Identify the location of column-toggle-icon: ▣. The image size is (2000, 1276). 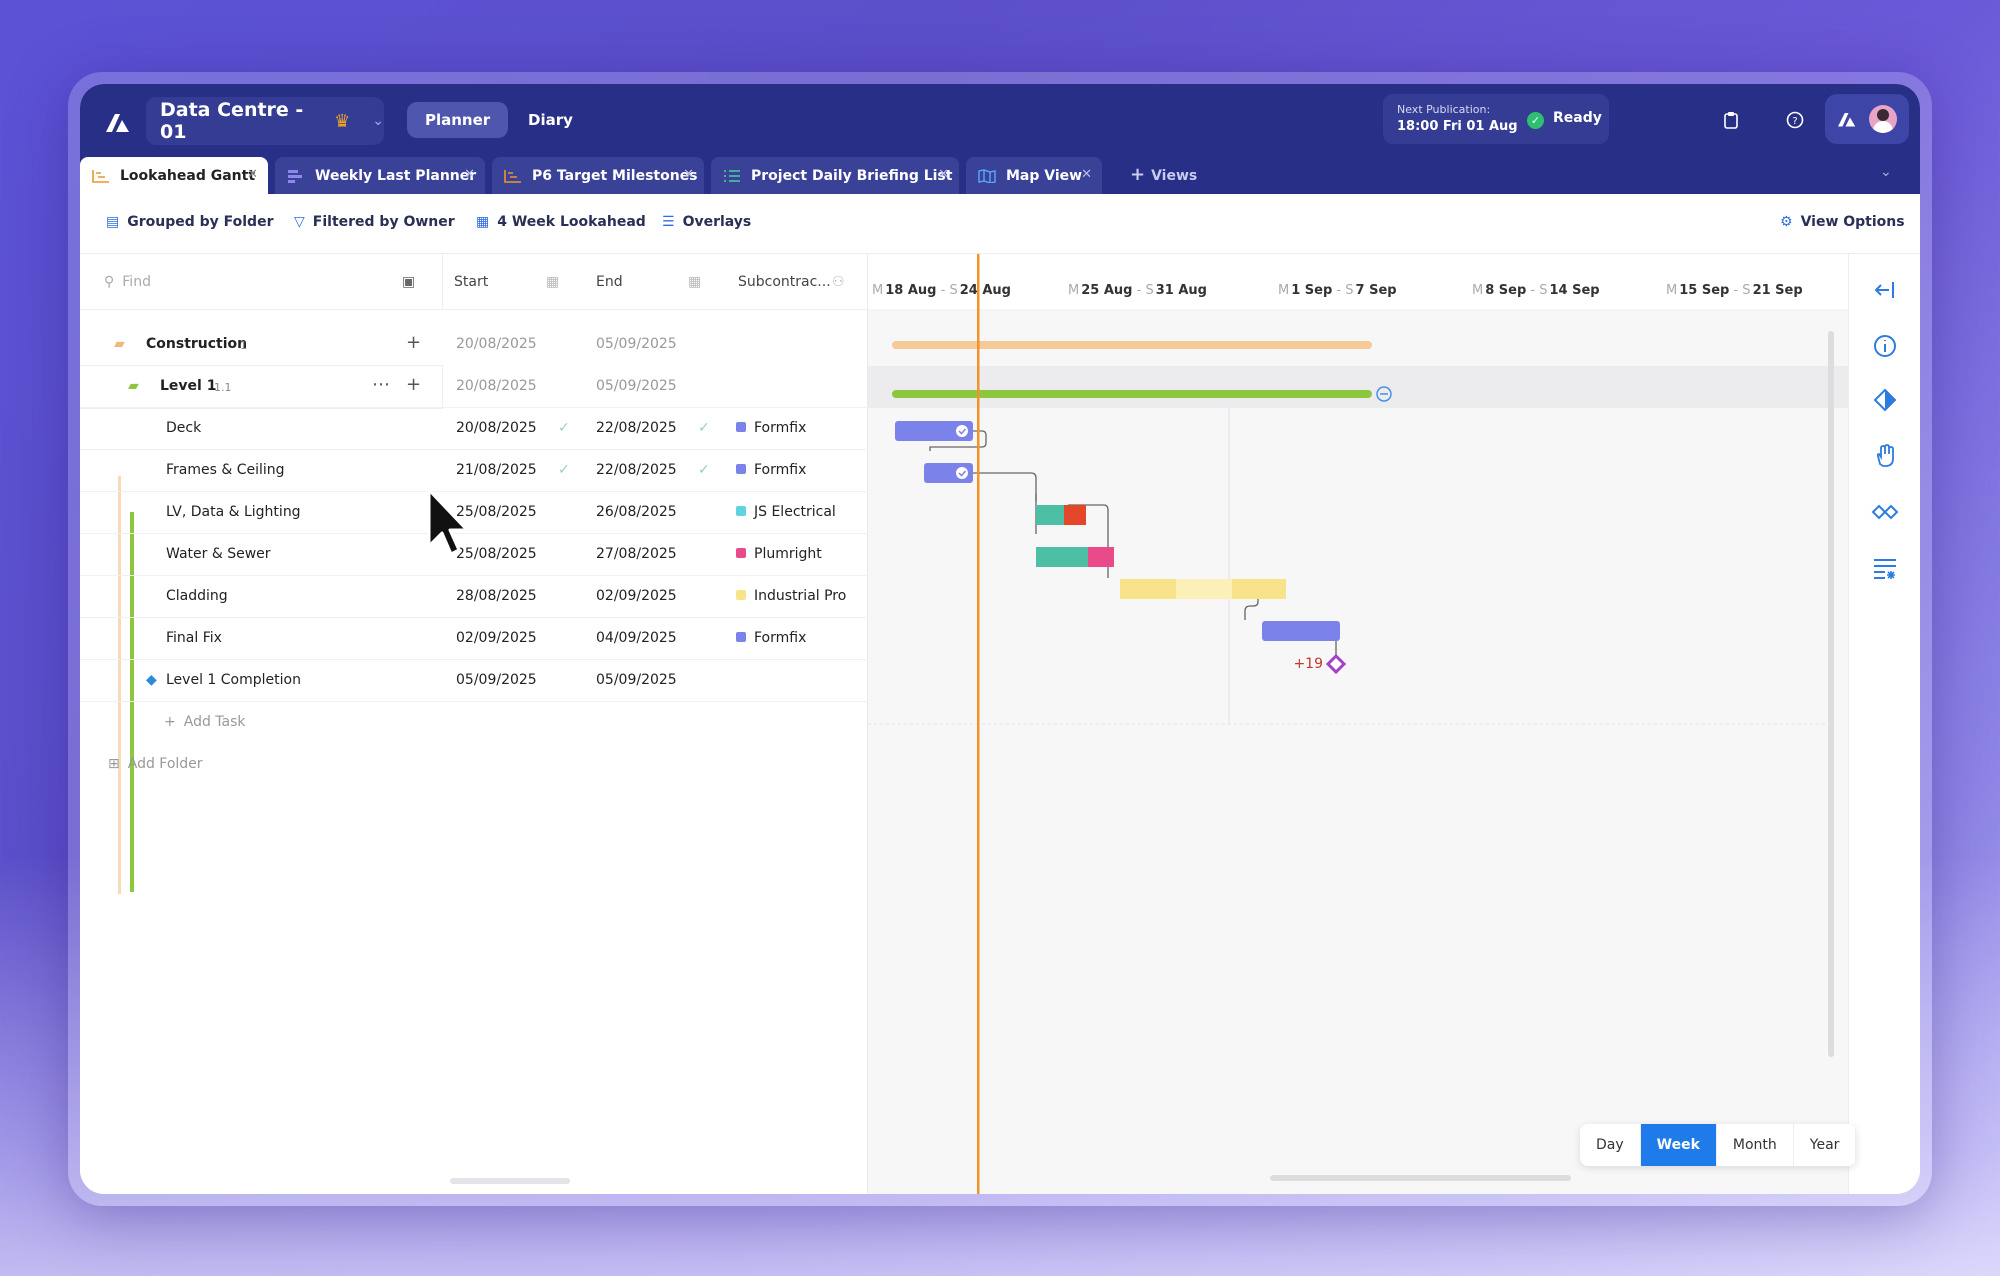
(408, 282).